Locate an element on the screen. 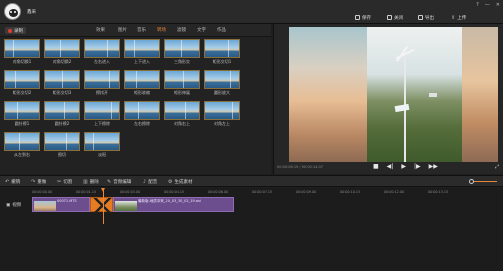 The image size is (503, 271). transition-label: 左右进入 is located at coordinates (102, 61).